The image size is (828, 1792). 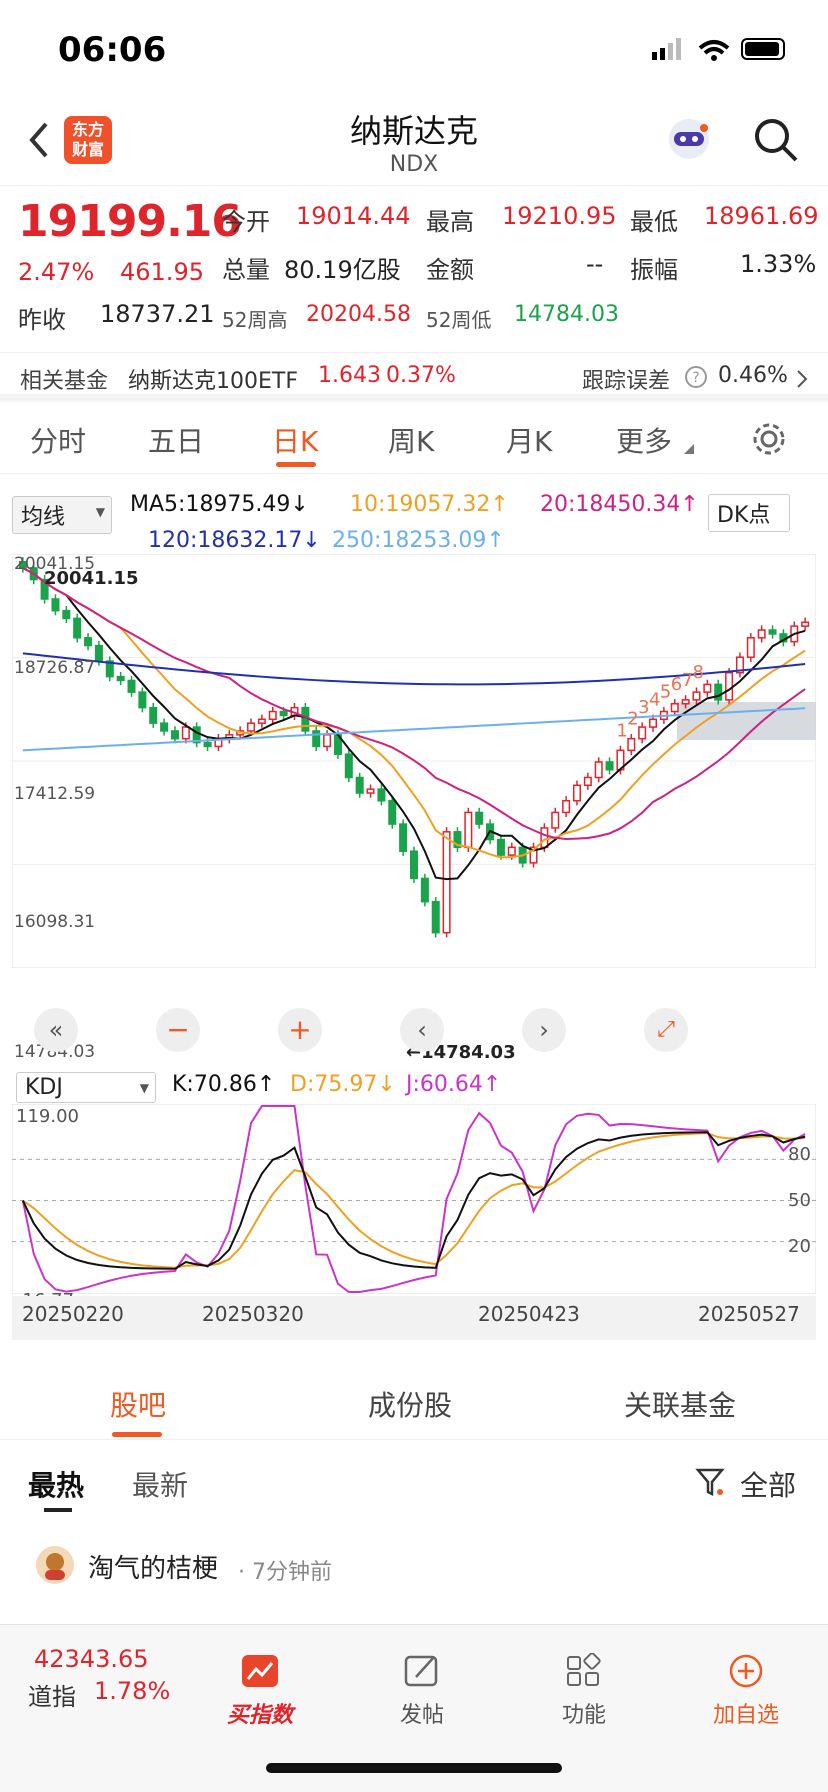 I want to click on open-label: 今开, so click(x=246, y=222).